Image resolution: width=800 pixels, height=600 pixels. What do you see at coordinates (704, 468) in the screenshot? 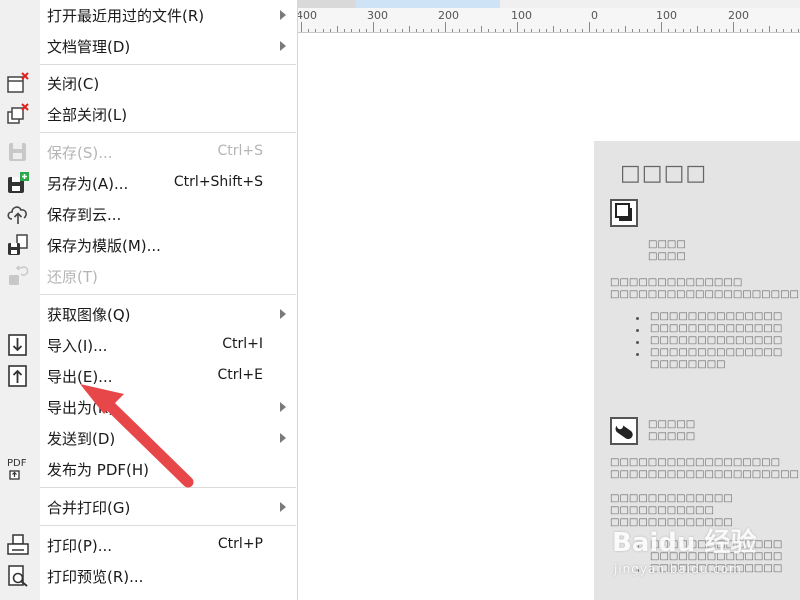
I see `preview-glyph-line: □□□□□□□□□□□□□□□□□□ □□□□□□□□□□□□□□□□□□□□` at bounding box center [704, 468].